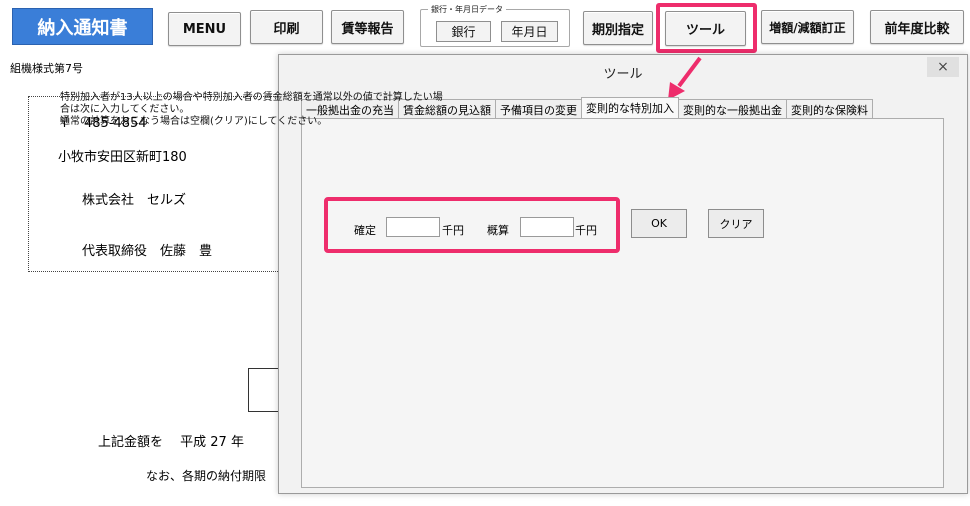 This screenshot has height=506, width=970. I want to click on pointer-arrow-icon, so click(685, 78).